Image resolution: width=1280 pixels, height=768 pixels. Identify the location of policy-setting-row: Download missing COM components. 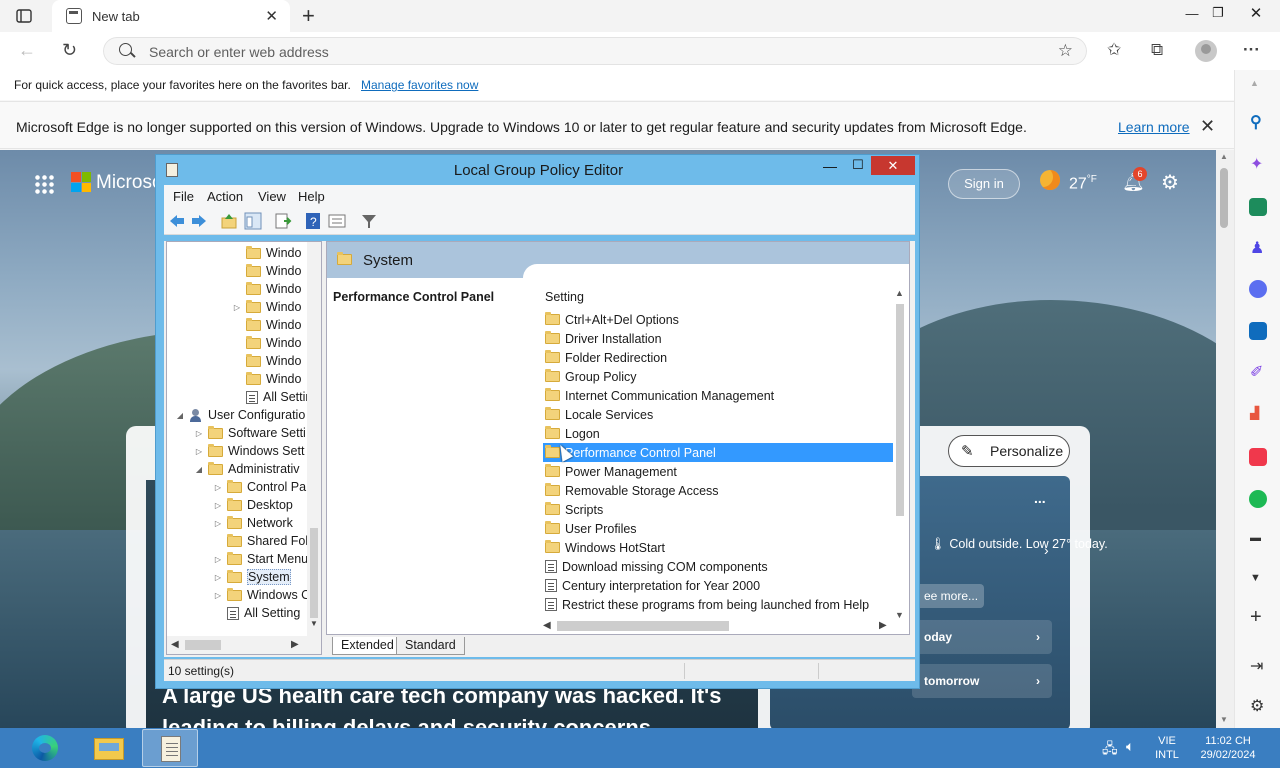
(718, 566).